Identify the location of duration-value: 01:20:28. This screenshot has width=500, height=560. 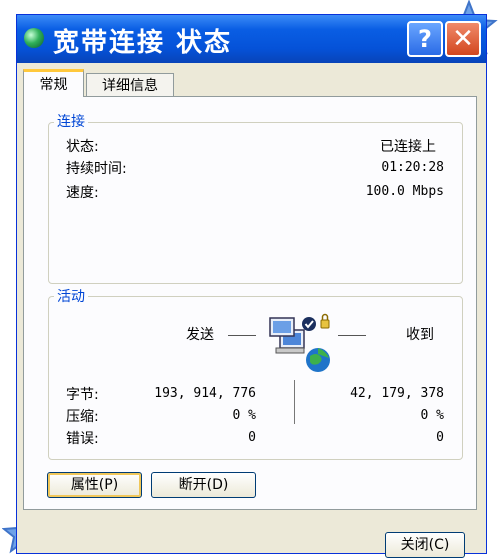
(412, 167).